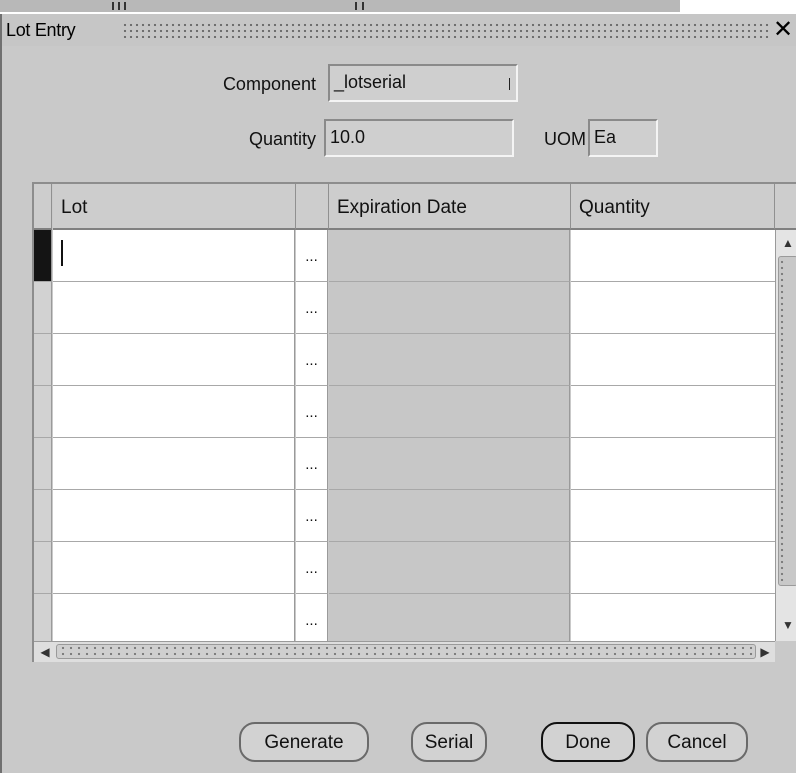  What do you see at coordinates (45, 652) in the screenshot?
I see `scroll-left-icon: ◀` at bounding box center [45, 652].